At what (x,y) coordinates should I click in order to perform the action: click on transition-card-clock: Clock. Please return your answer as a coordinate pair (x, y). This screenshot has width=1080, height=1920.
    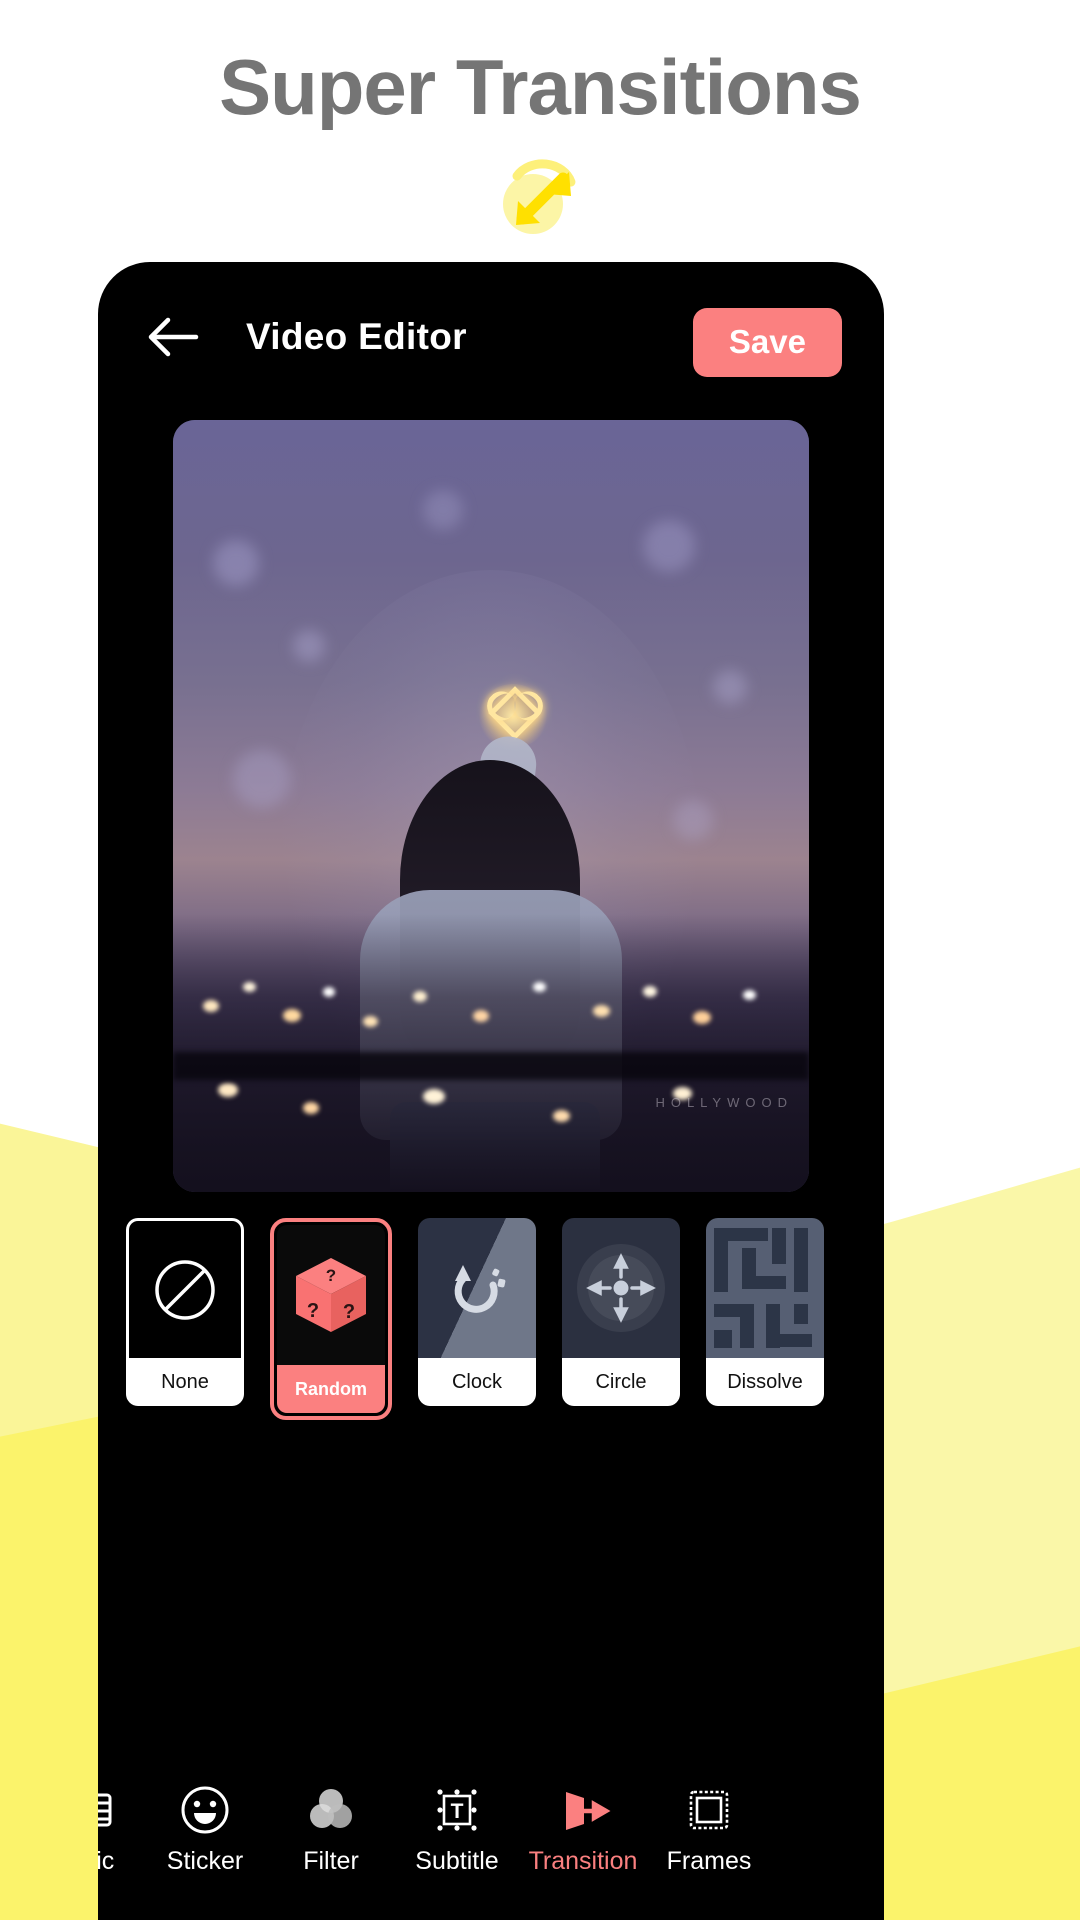
    Looking at the image, I should click on (477, 1312).